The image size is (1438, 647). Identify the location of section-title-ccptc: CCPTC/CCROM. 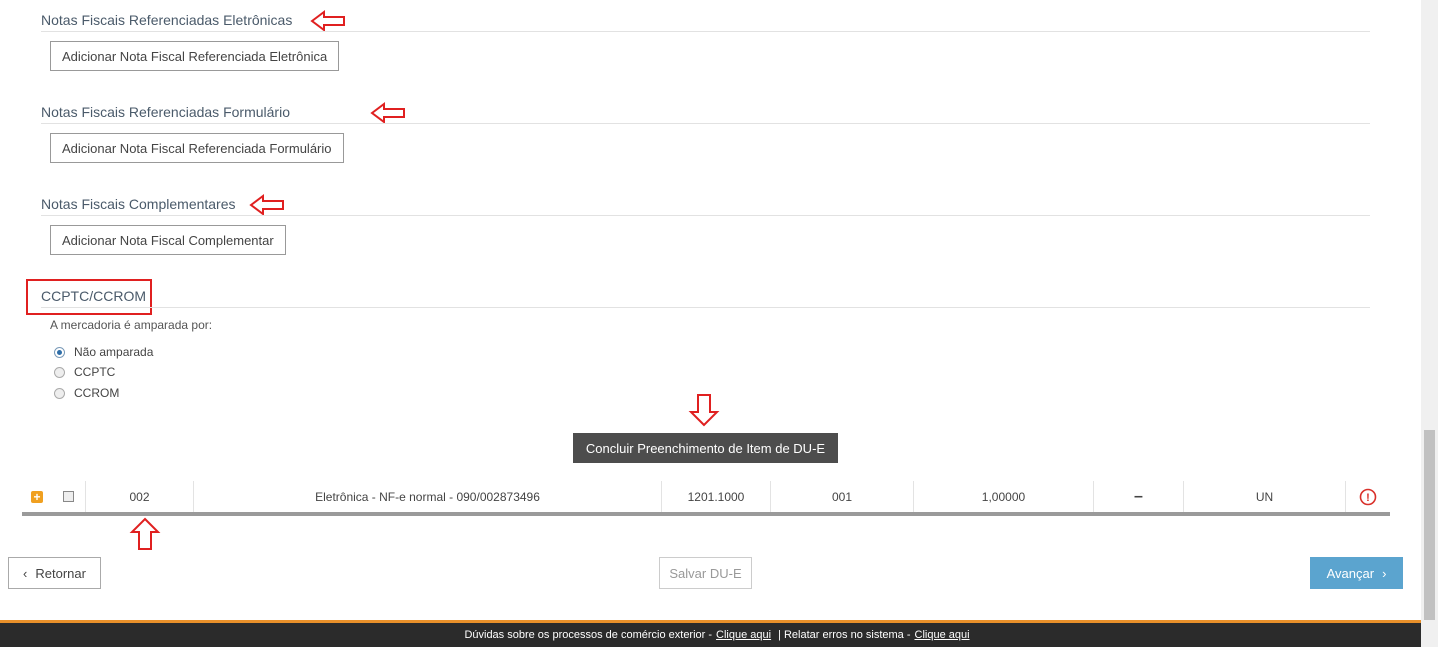
(93, 296).